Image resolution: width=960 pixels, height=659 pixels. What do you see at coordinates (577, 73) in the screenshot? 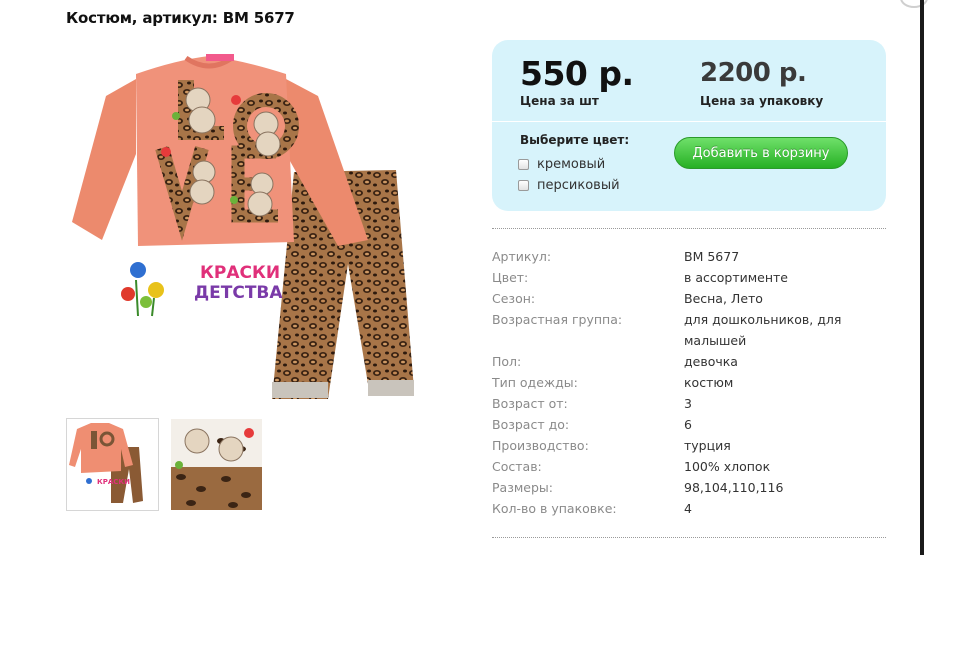
I see `unit-price: 550 р.` at bounding box center [577, 73].